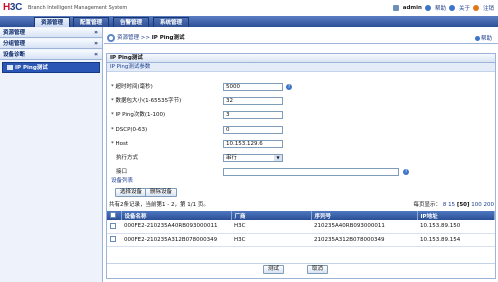  I want to click on page-size-200: 200, so click(489, 205).